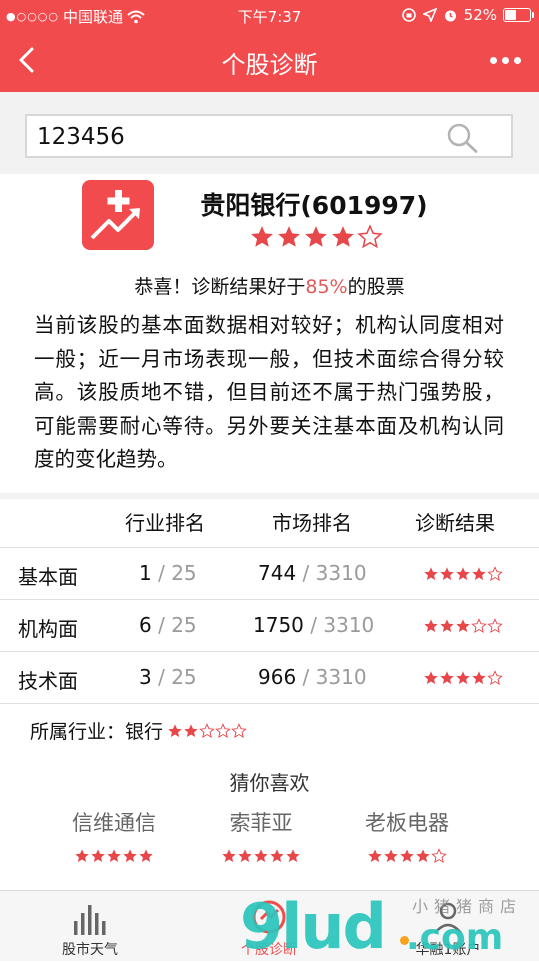  Describe the element at coordinates (93, 17) in the screenshot. I see `carrier-name: 中国联通` at that location.